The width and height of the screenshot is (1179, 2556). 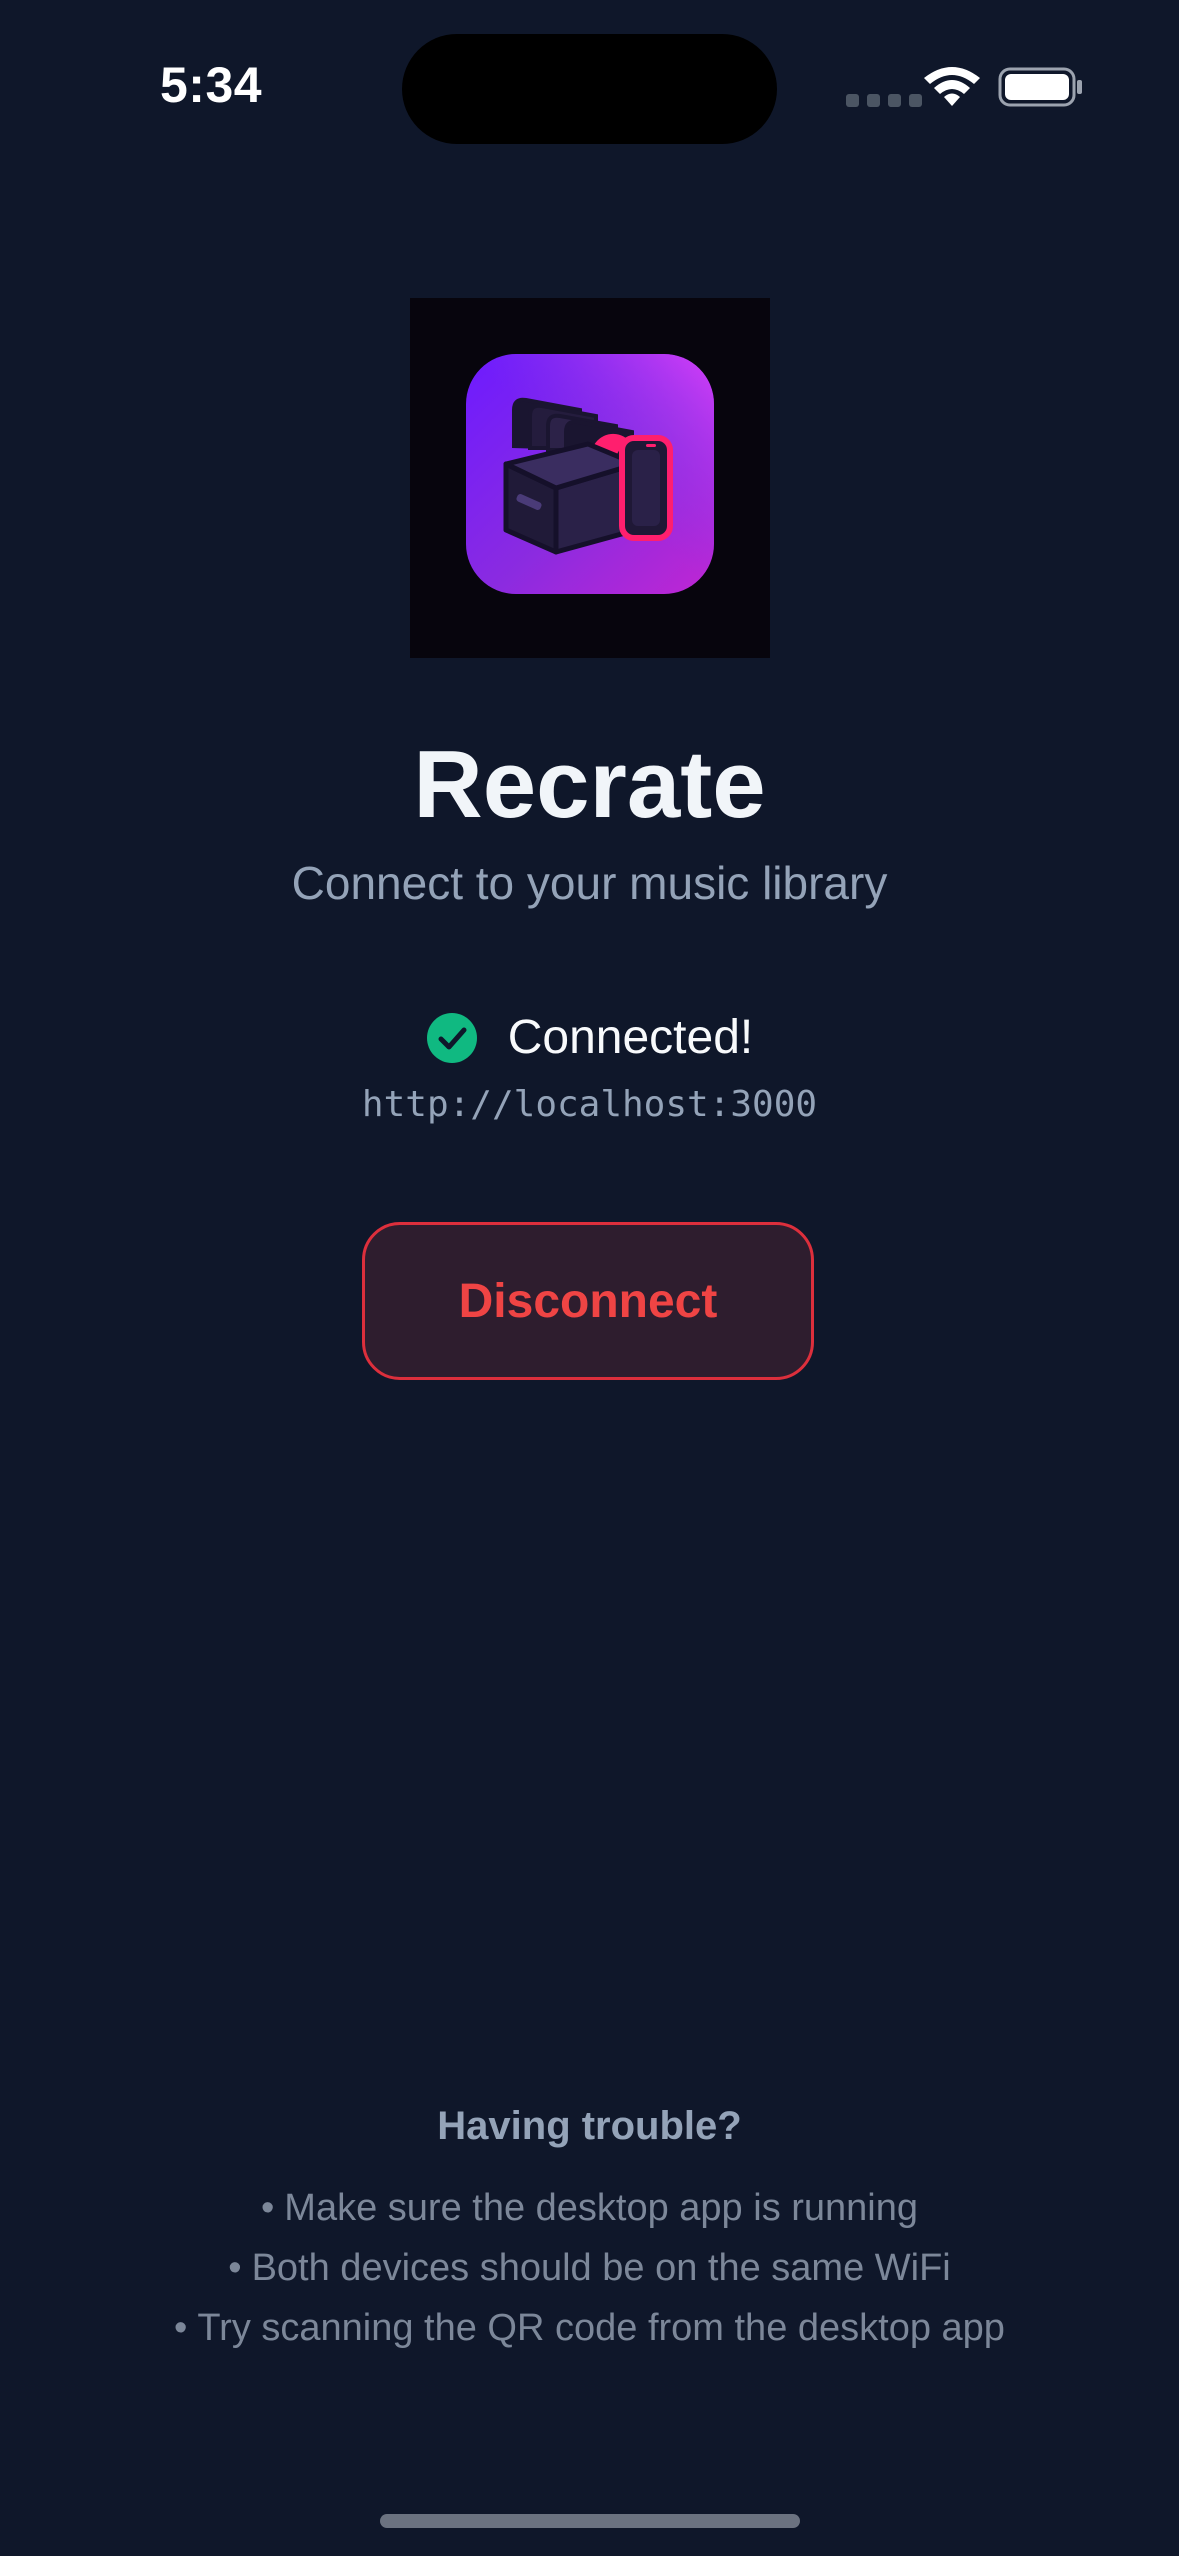 I want to click on connection-status: Connected!, so click(x=589, y=1037).